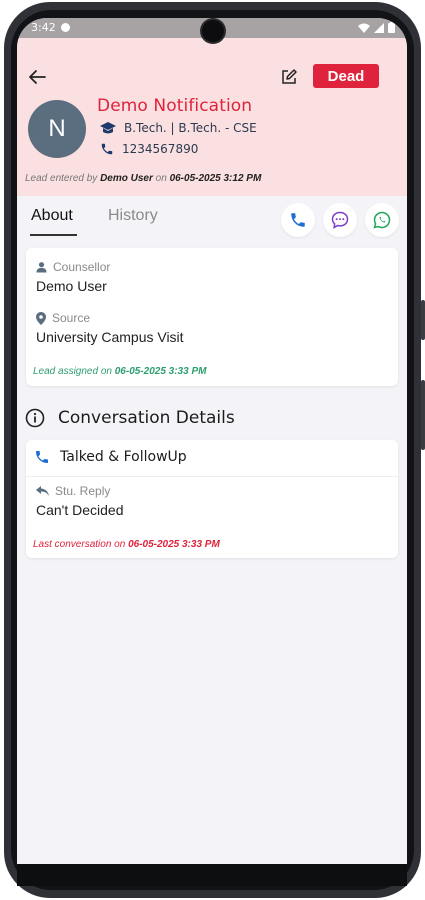 This screenshot has width=425, height=900. Describe the element at coordinates (175, 106) in the screenshot. I see `lead-name: Demo Notification` at that location.